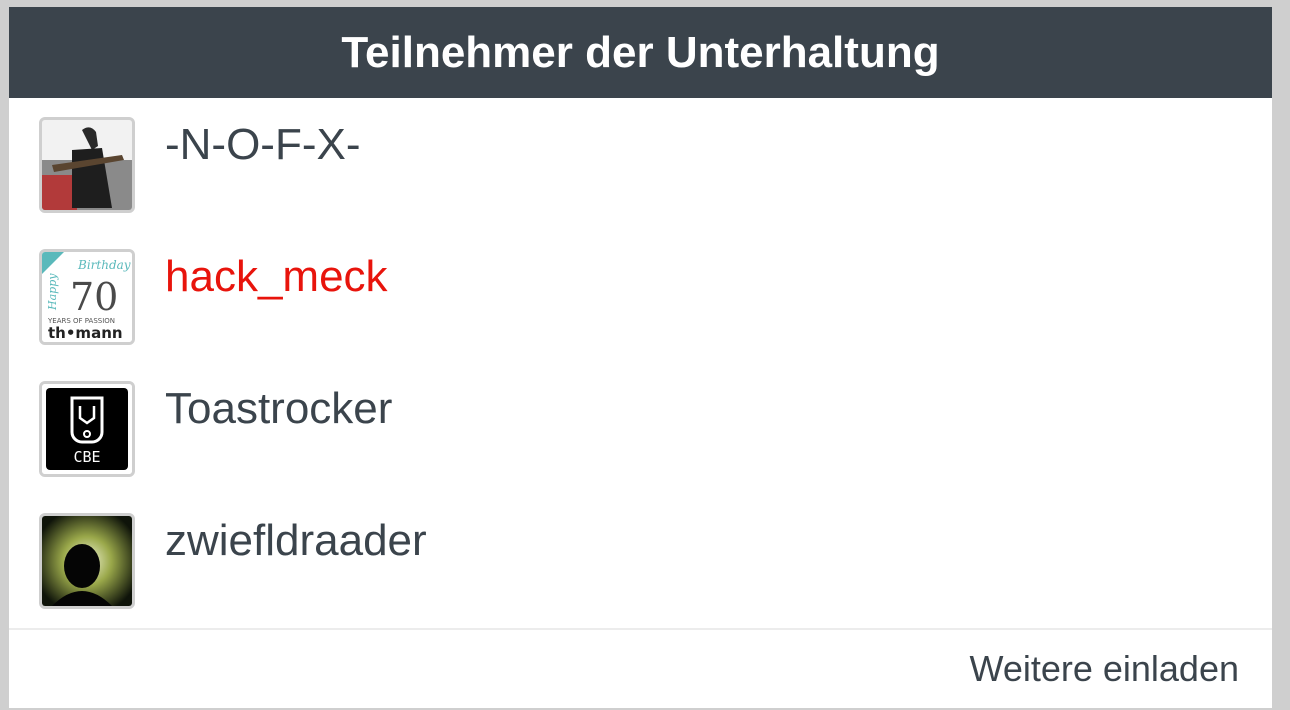  I want to click on avatar-number-text: 70, so click(94, 297).